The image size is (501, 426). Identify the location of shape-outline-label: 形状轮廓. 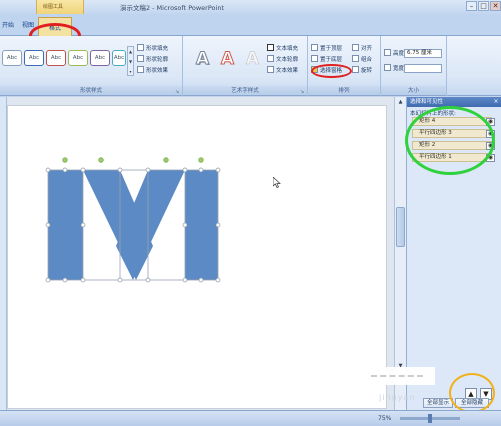
(157, 60).